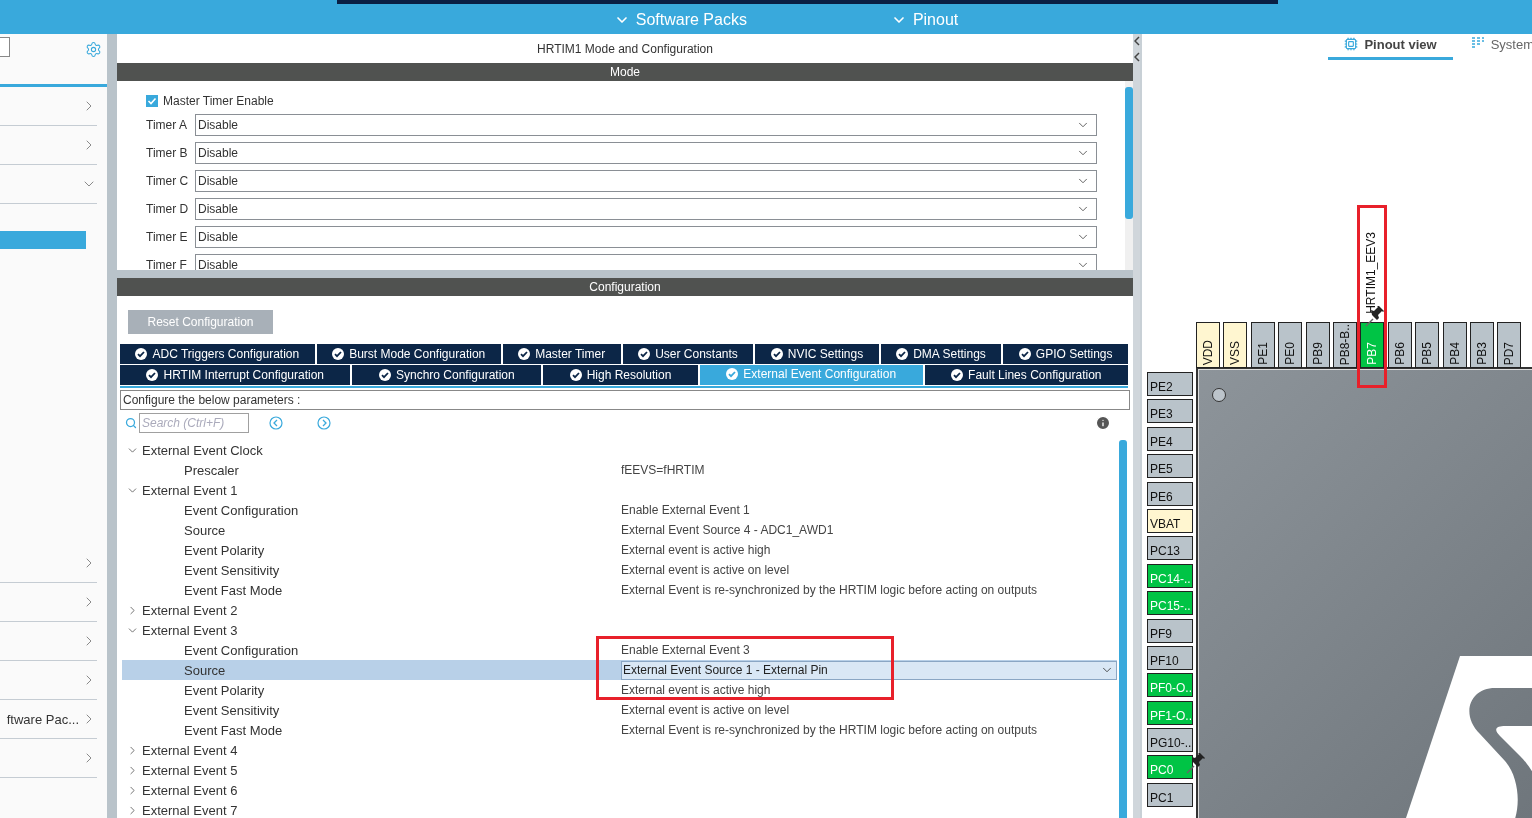 Image resolution: width=1532 pixels, height=818 pixels. Describe the element at coordinates (167, 237) in the screenshot. I see `field-label: Timer E` at that location.